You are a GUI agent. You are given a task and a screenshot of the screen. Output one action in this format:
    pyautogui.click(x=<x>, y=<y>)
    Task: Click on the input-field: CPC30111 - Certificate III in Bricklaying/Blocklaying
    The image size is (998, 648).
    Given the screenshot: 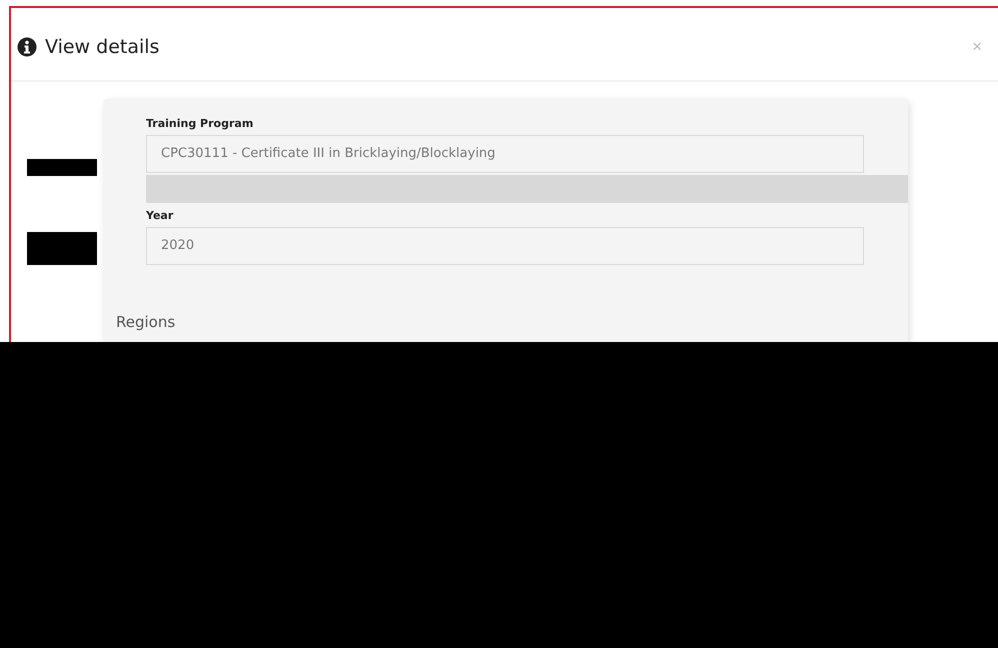 What is the action you would take?
    pyautogui.click(x=505, y=154)
    